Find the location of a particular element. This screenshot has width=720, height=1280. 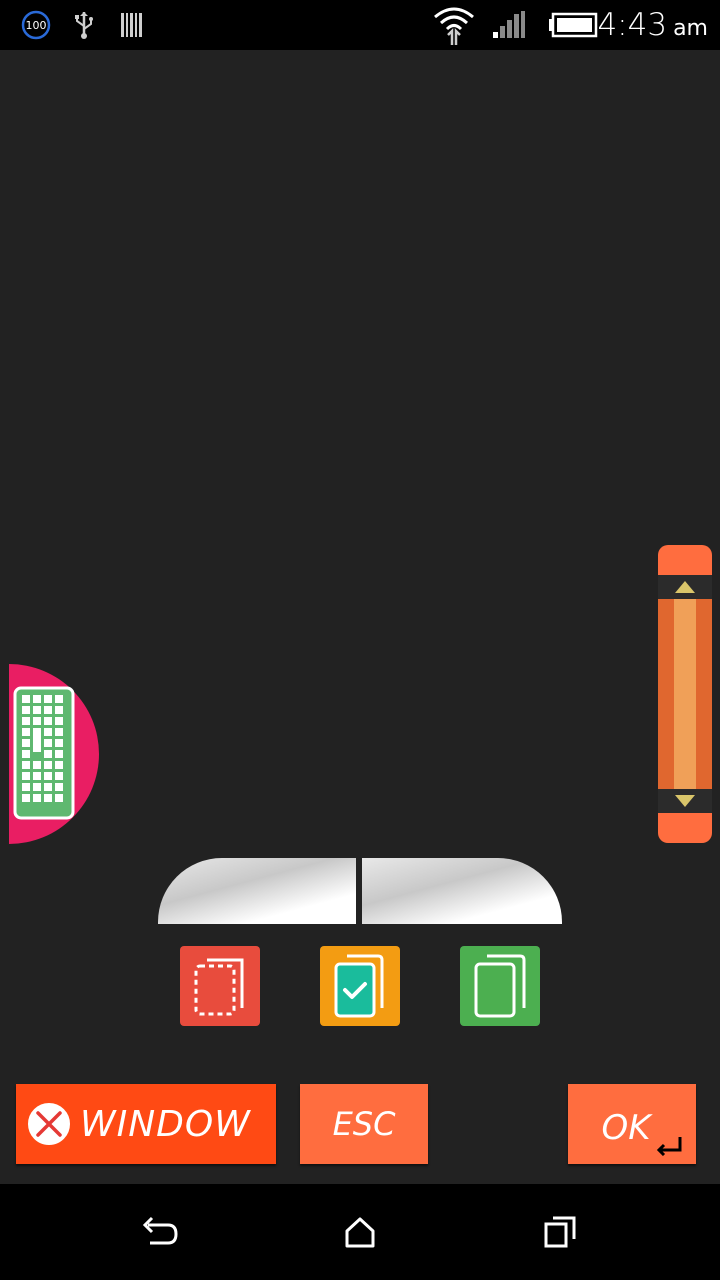

window-label: WINDOW is located at coordinates (165, 1124).